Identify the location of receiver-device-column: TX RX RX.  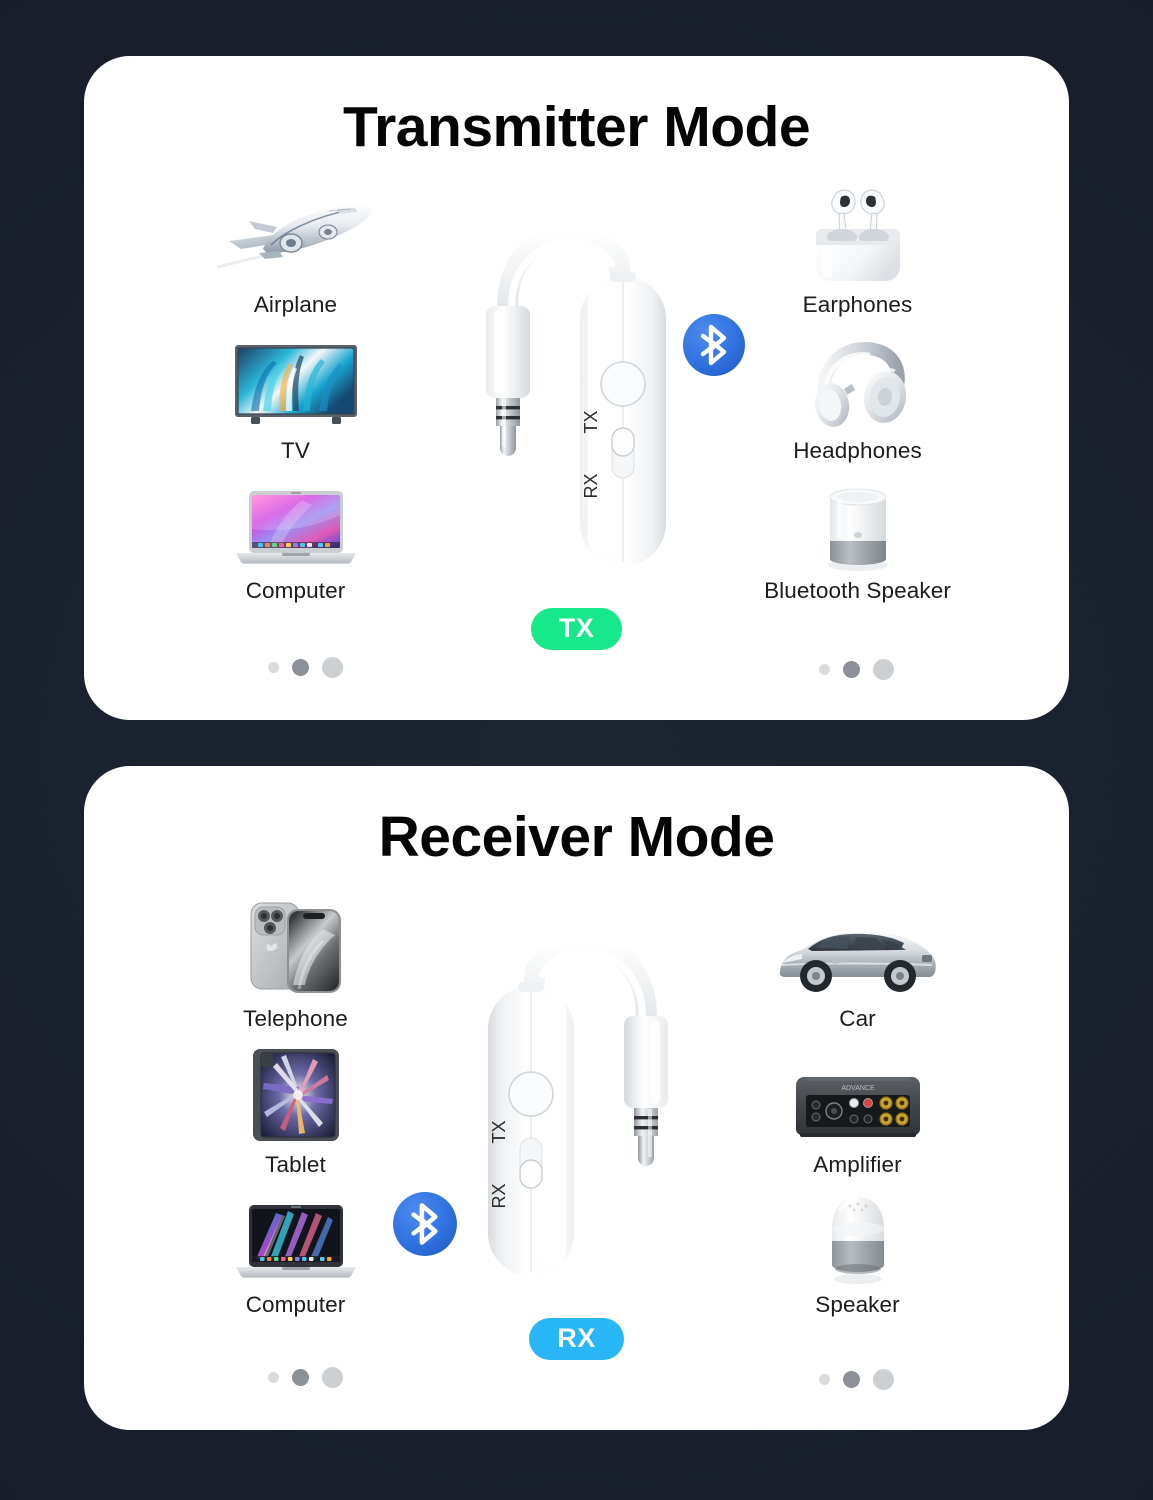
(577, 1124).